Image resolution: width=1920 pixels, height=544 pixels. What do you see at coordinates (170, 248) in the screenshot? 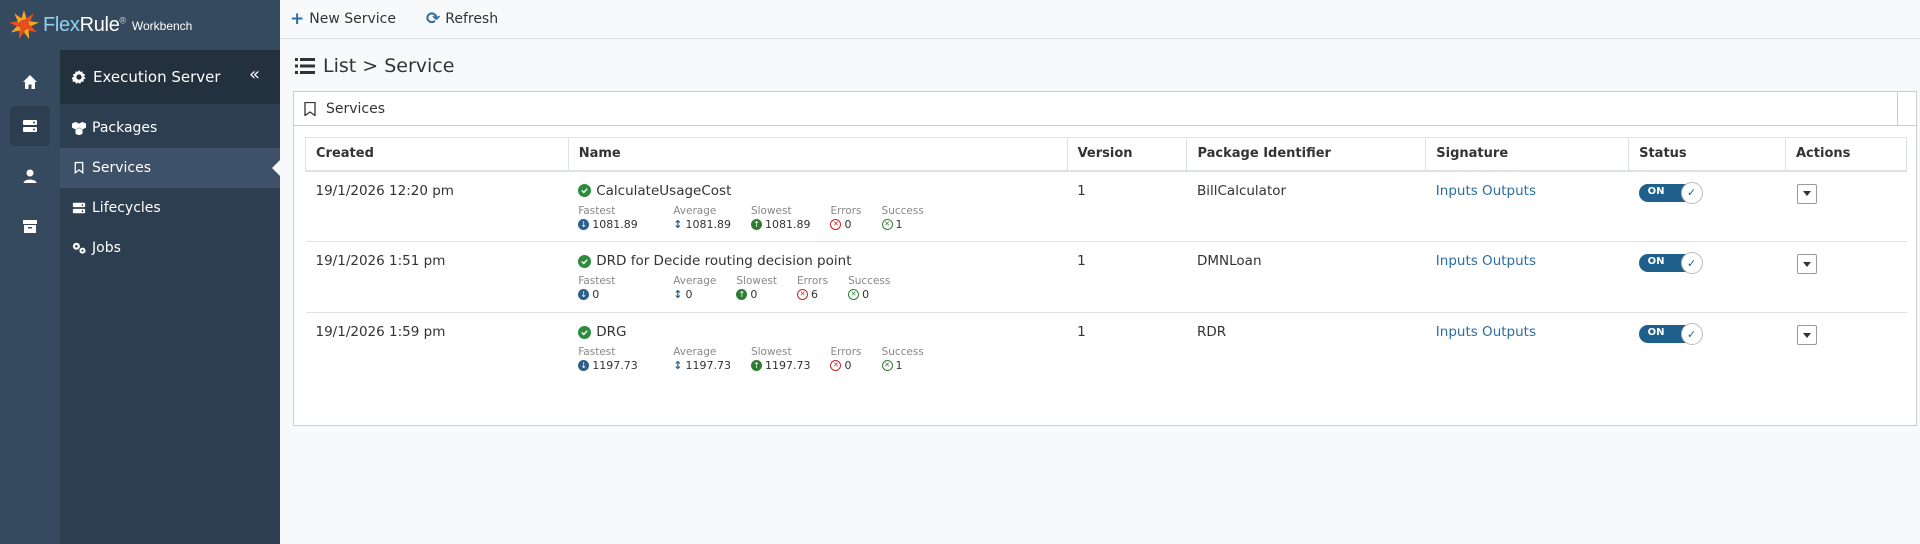
I see `nav-item-jobs: Jobs` at bounding box center [170, 248].